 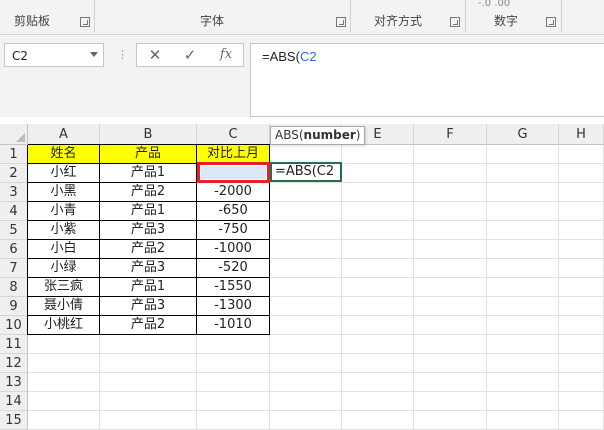 I want to click on cell-h4, so click(x=581, y=211).